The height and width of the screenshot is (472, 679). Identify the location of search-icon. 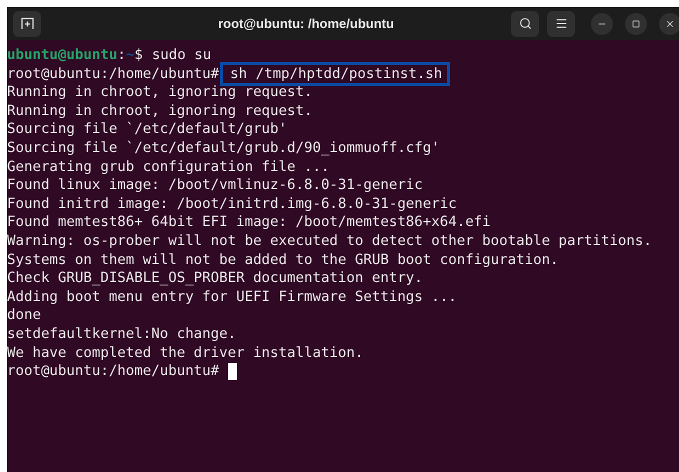
(525, 23).